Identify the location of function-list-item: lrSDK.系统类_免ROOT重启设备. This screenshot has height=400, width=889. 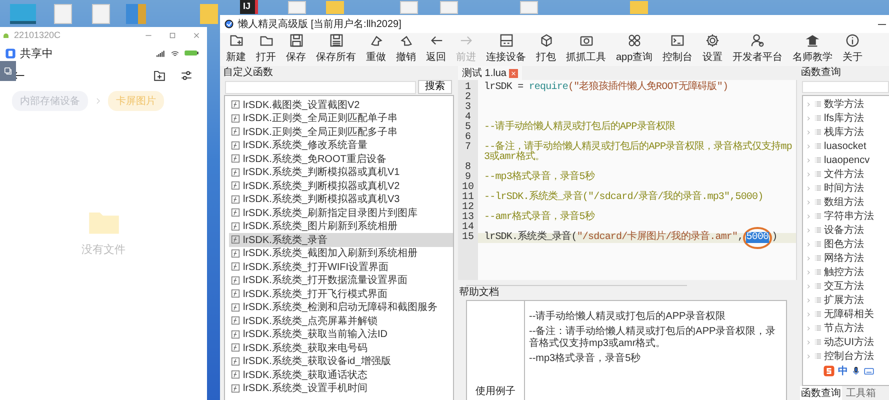
(341, 159).